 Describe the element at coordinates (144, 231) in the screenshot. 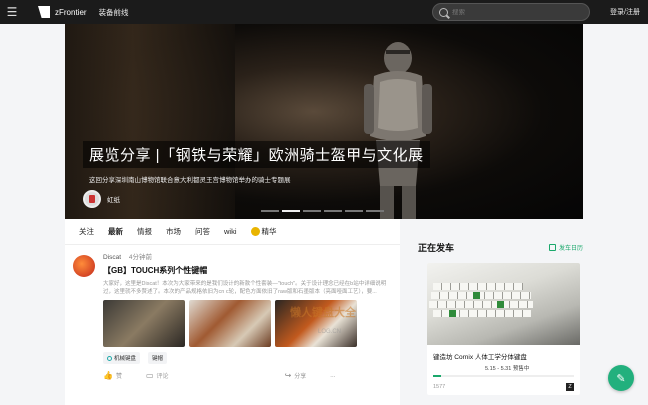

I see `tab-qingbao: 情报` at that location.